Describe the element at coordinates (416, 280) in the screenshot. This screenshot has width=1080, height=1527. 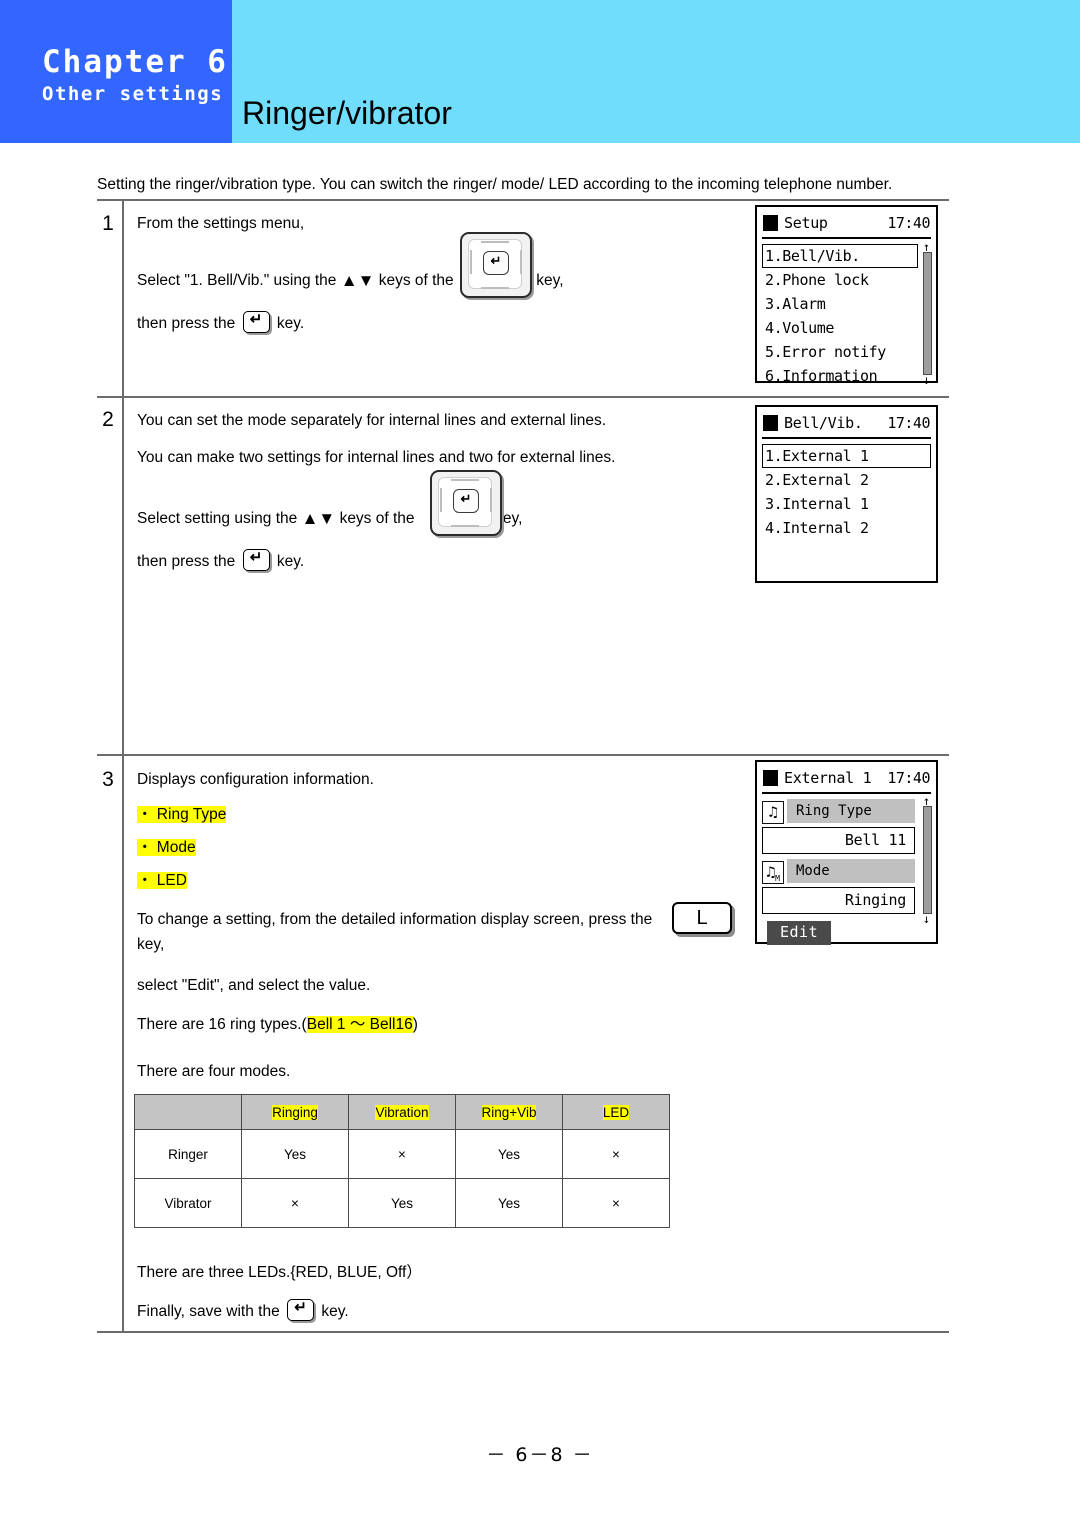
I see `step1-line2-b: keys of the` at that location.